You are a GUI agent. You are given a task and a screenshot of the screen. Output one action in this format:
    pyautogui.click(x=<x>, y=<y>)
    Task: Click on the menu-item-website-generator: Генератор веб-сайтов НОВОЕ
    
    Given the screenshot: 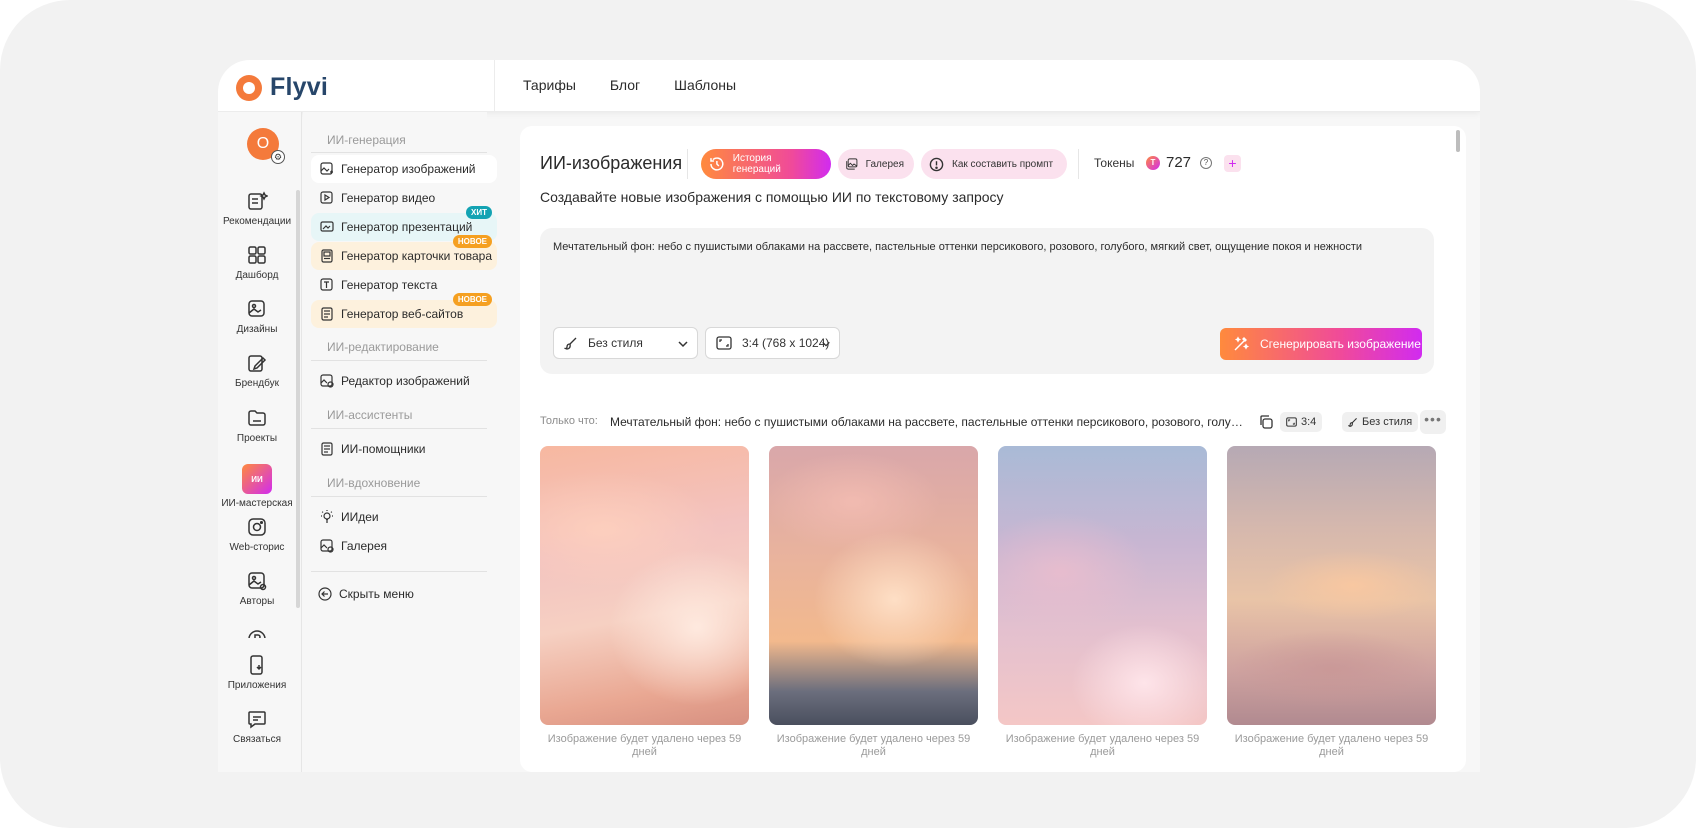 What is the action you would take?
    pyautogui.click(x=404, y=310)
    